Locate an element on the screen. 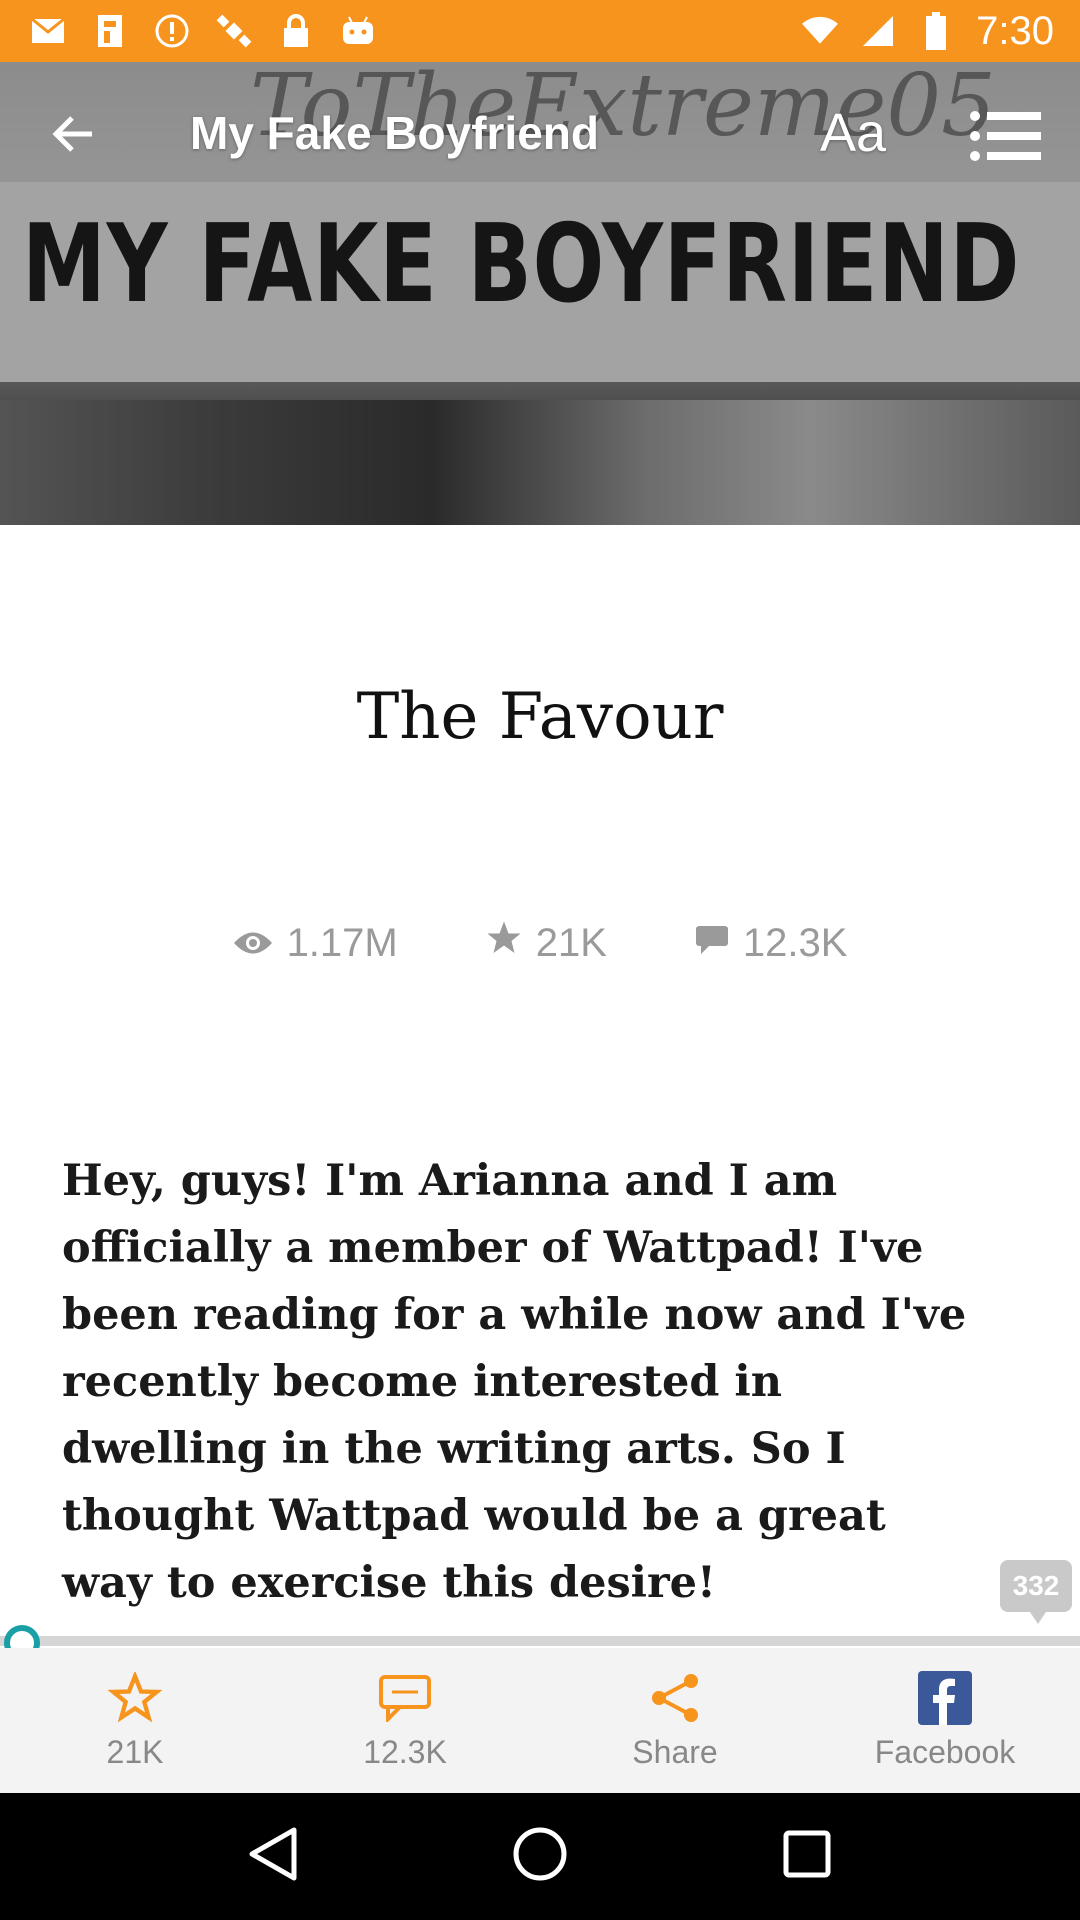  lock-icon is located at coordinates (296, 31).